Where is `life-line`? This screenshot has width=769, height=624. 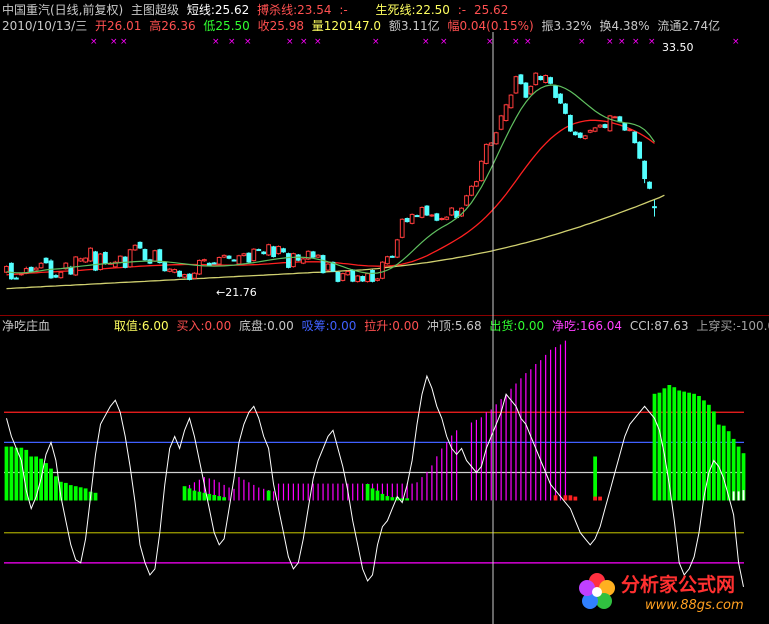 life-line is located at coordinates (335, 242).